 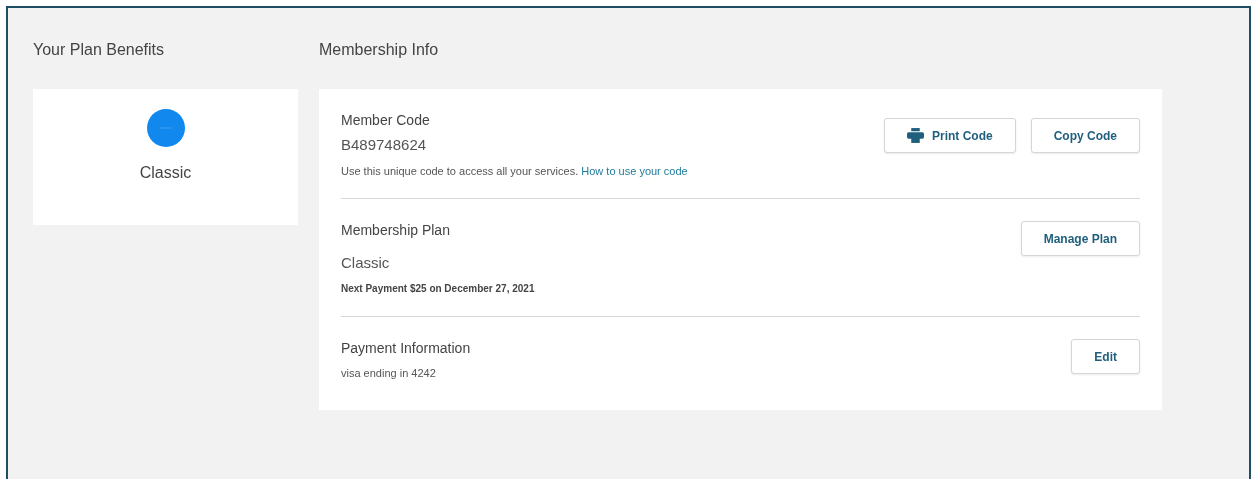 I want to click on payment-note: Next Payment $25 on December 27, 2021, so click(x=438, y=289).